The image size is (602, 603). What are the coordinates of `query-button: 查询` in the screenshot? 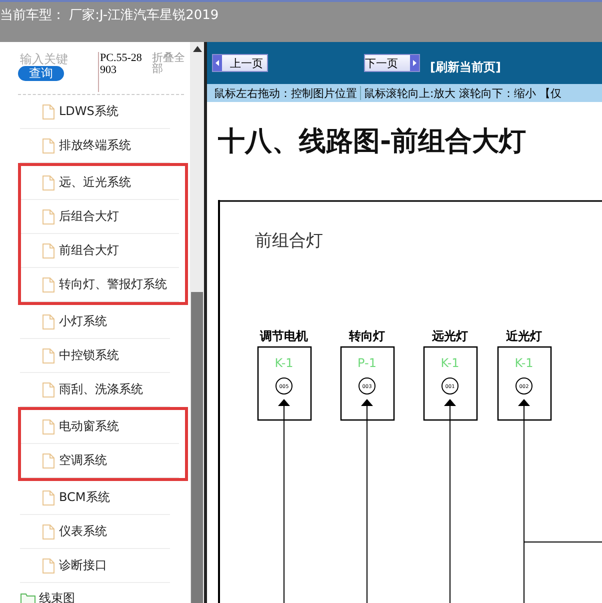 It's located at (41, 73).